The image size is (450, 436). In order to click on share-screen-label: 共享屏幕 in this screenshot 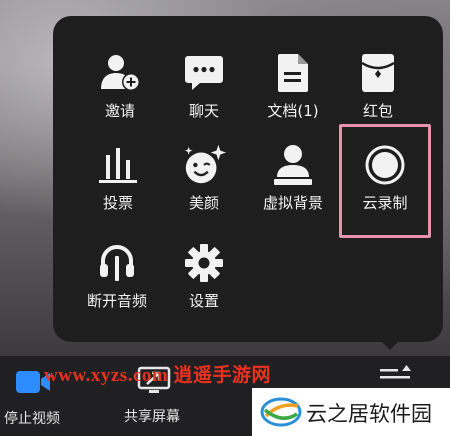, I will do `click(152, 417)`.